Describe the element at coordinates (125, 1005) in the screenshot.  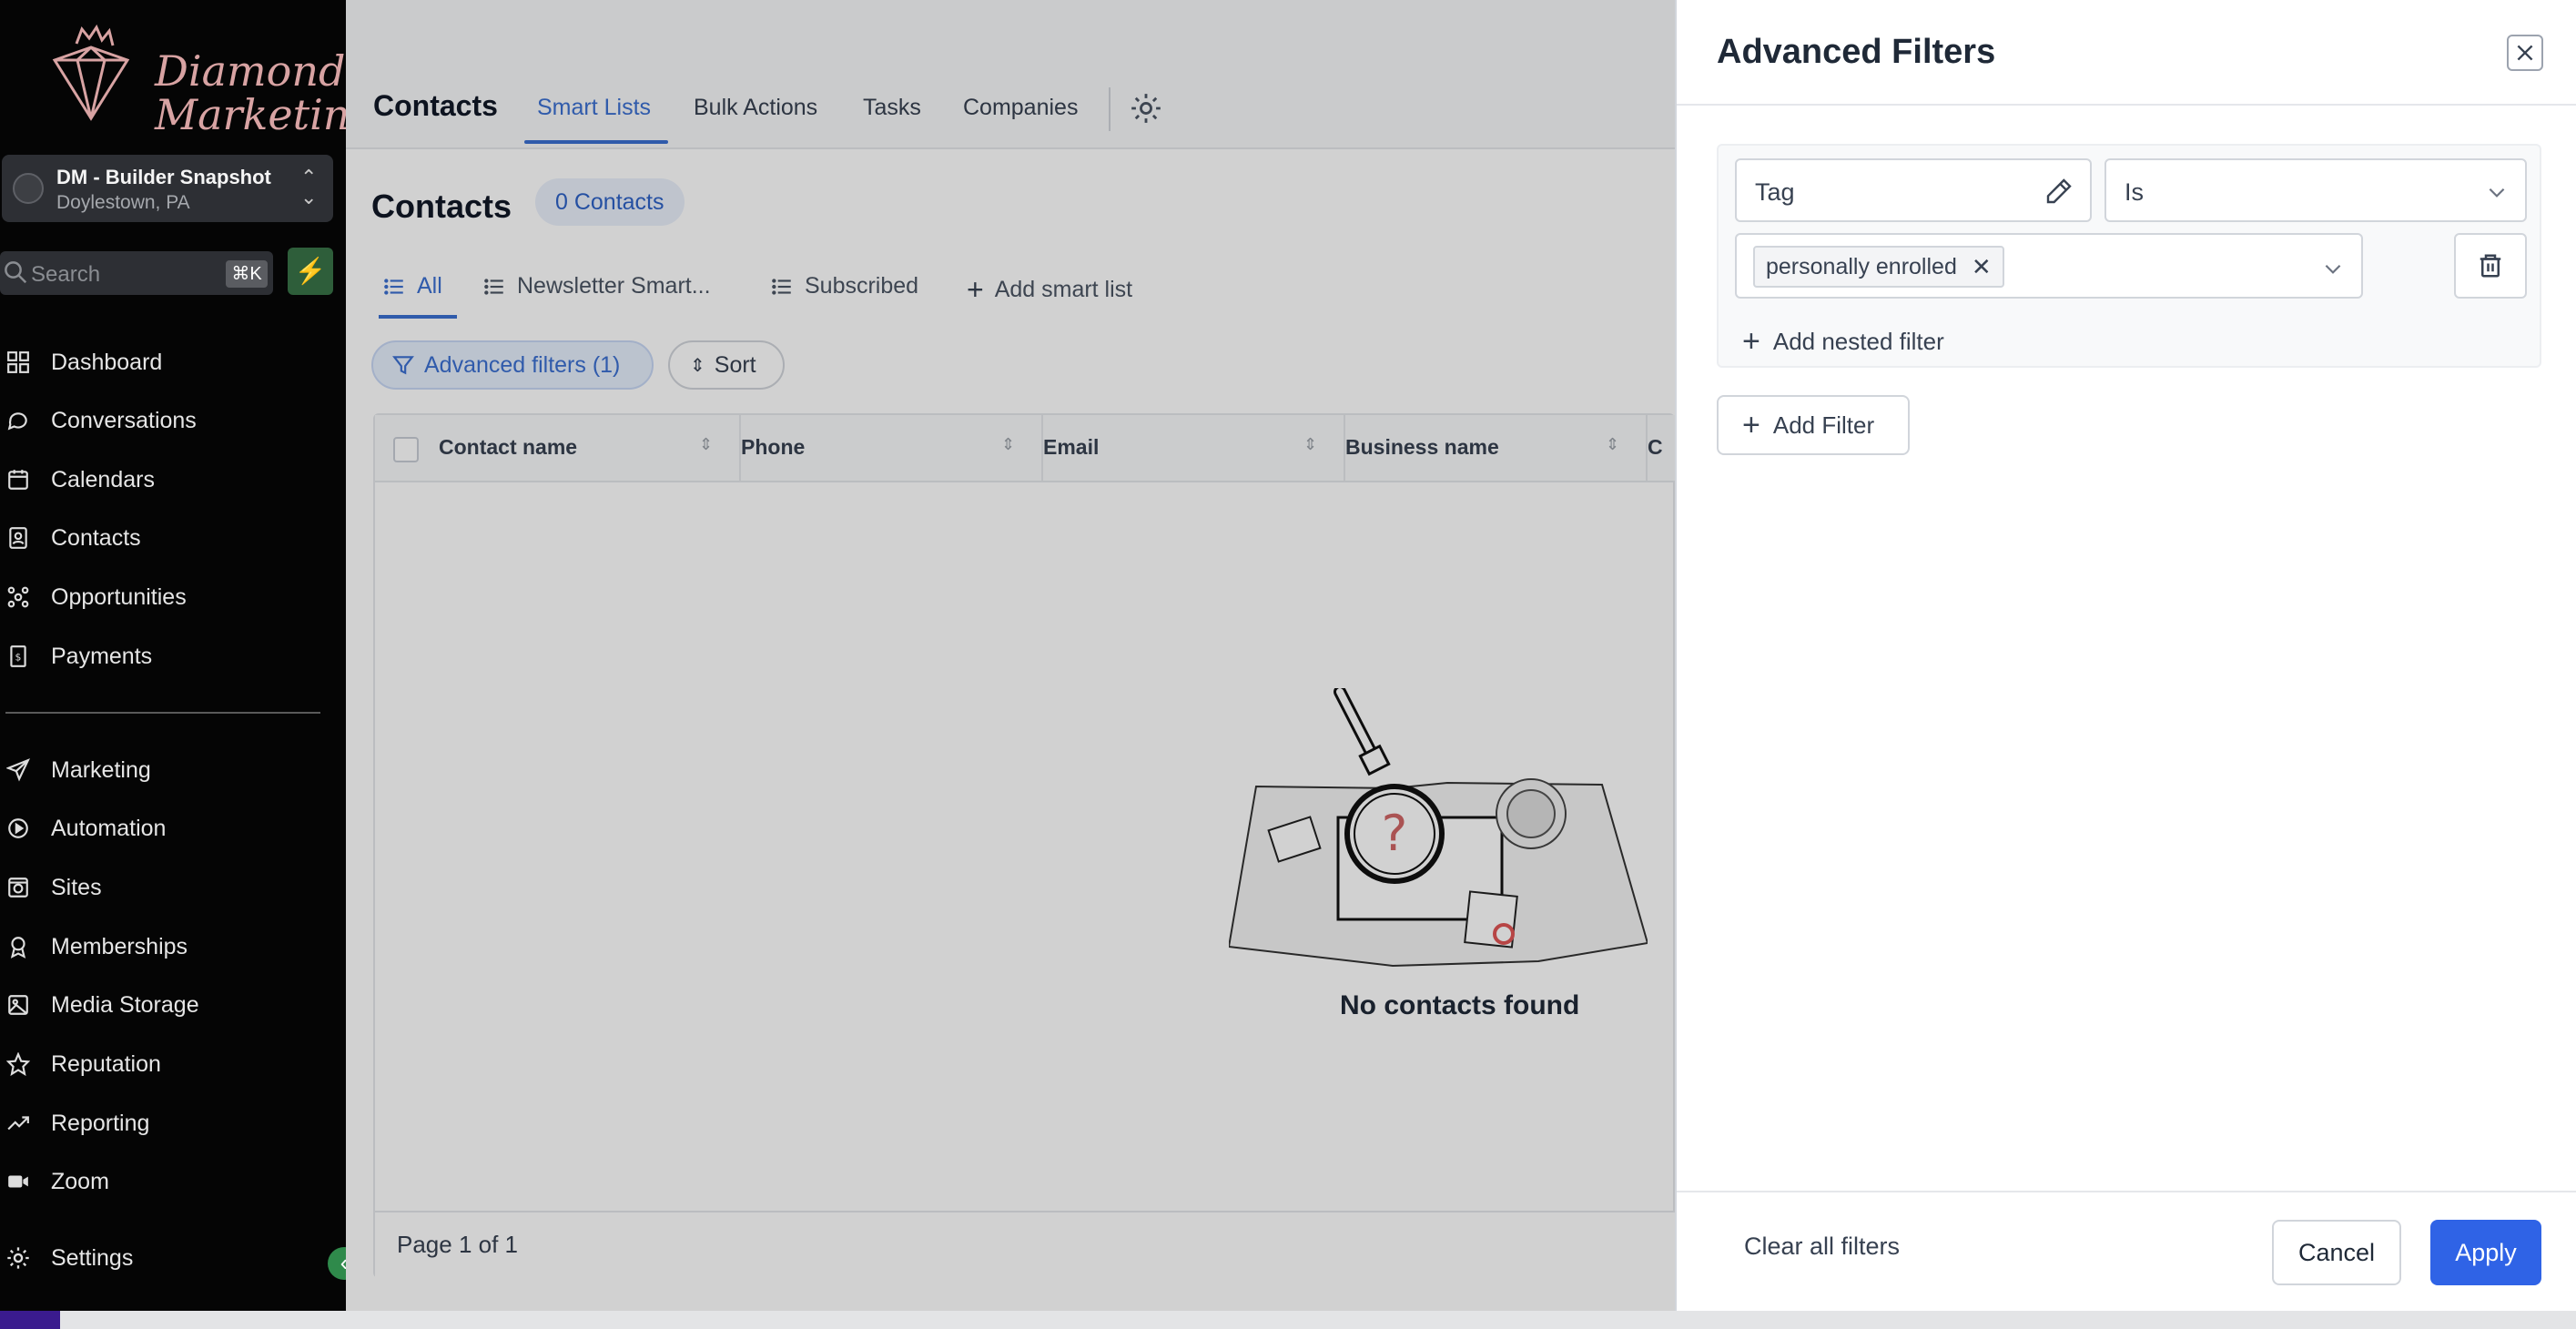
I see `sidebar-item-label: Media Storage` at that location.